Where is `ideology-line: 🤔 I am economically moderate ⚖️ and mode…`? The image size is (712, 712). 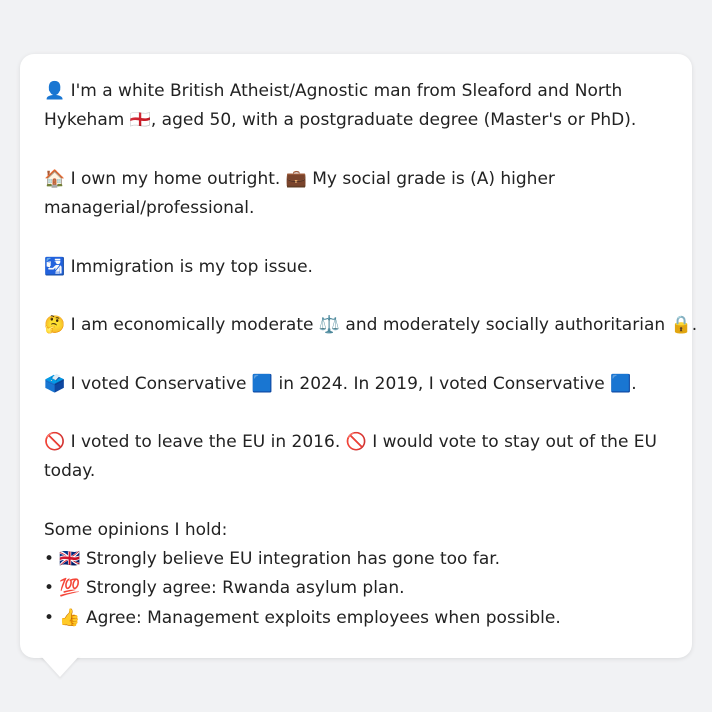 ideology-line: 🤔 I am economically moderate ⚖️ and mode… is located at coordinates (371, 325).